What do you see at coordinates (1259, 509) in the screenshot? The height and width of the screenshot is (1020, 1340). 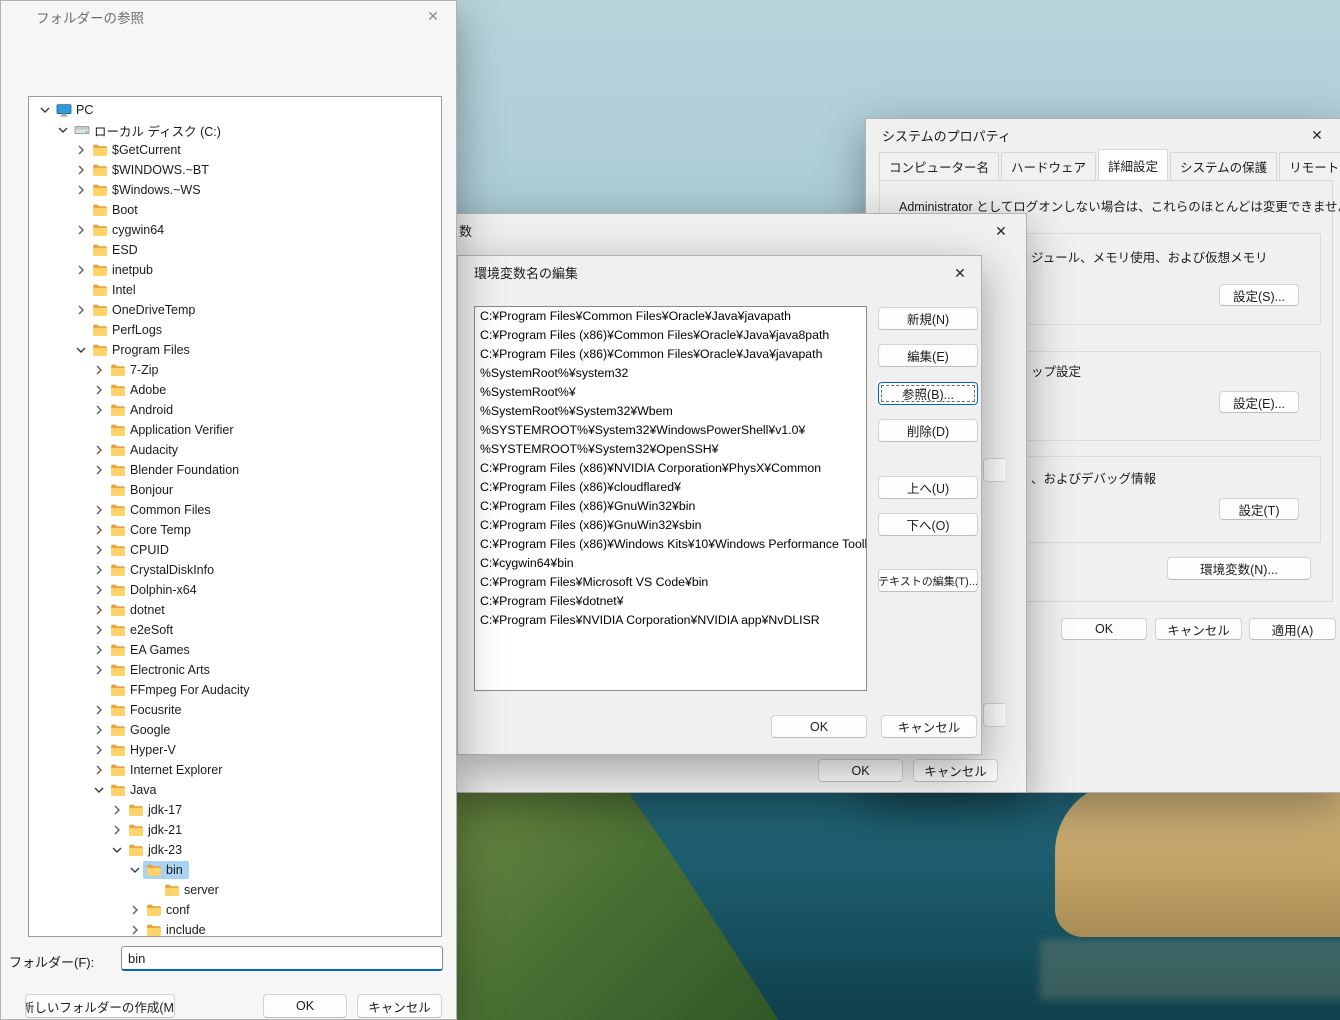 I see `startup-recovery-settings-button: 設定(T)` at bounding box center [1259, 509].